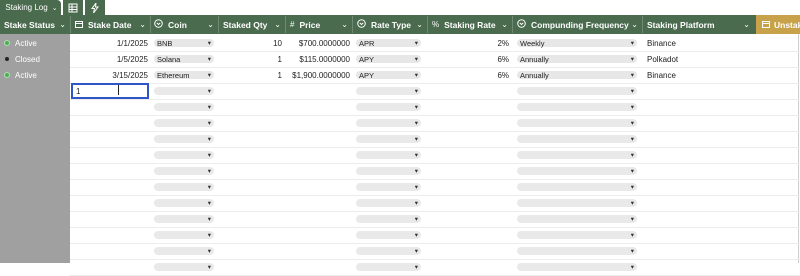 This screenshot has width=800, height=276. I want to click on stake-date-cell: 3/15/2025, so click(110, 75).